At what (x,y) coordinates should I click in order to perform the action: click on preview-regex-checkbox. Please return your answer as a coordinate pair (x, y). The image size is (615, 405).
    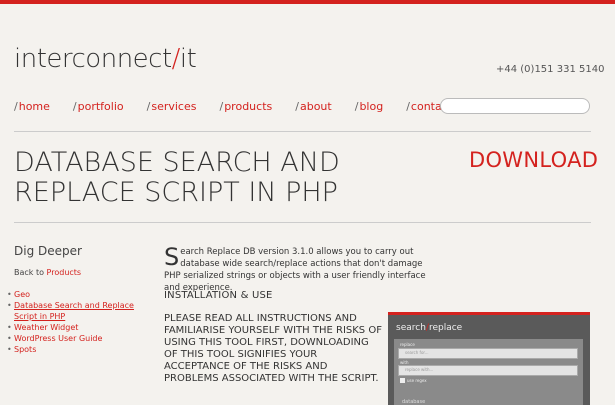
    Looking at the image, I should click on (402, 380).